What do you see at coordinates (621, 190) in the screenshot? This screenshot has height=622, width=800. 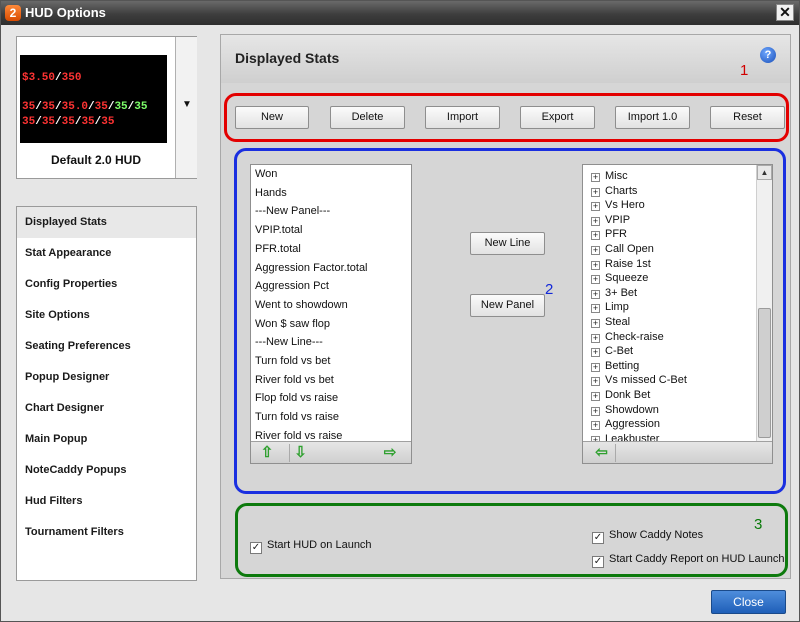 I see `category-label: Charts` at bounding box center [621, 190].